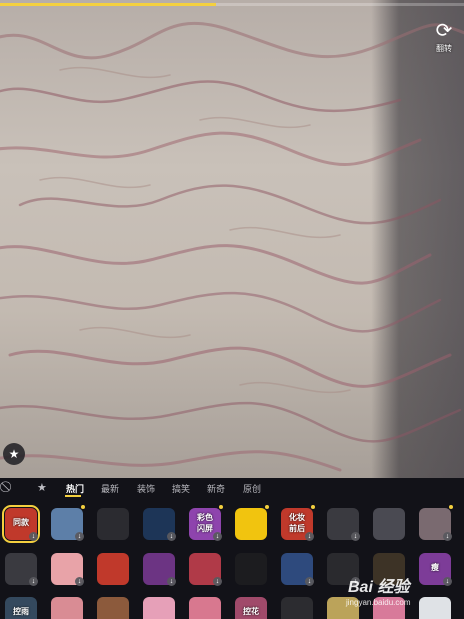  Describe the element at coordinates (389, 524) in the screenshot. I see `effect-dark-portrait` at that location.